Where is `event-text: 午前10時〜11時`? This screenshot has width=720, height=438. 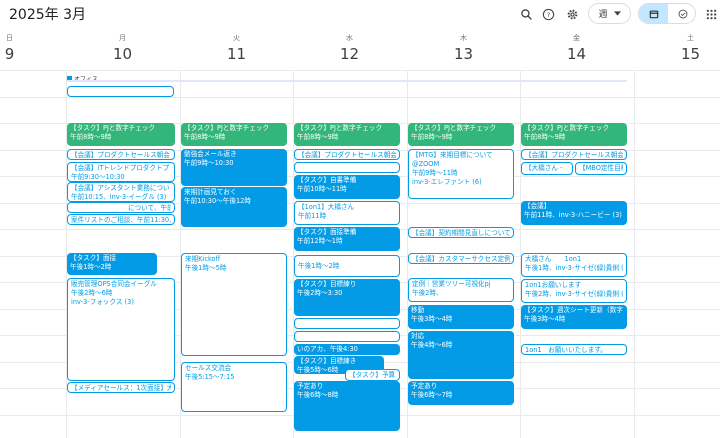
event-text: 午前10時〜11時 is located at coordinates (322, 189).